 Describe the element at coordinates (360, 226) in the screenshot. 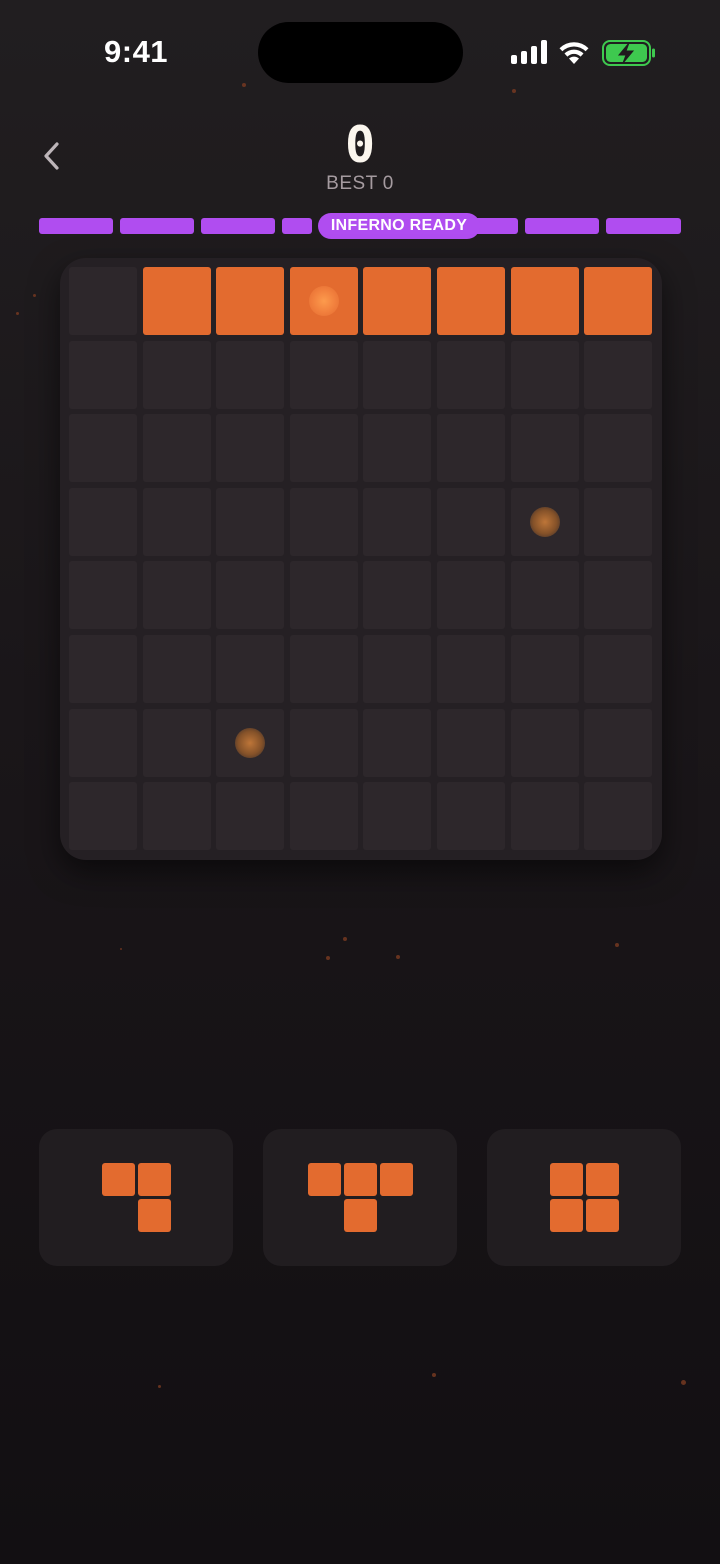

I see `inferno-progress-bar: INFERNO READY` at that location.